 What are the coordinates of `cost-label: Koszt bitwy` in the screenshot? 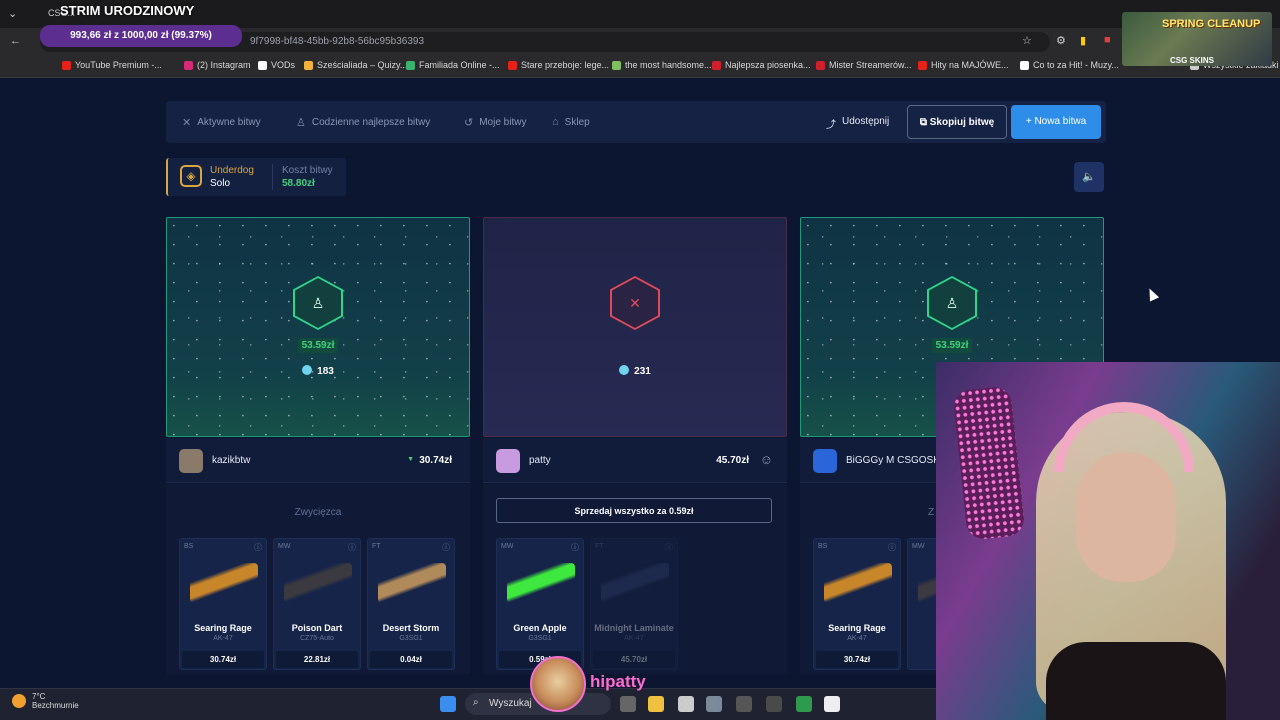 It's located at (307, 170).